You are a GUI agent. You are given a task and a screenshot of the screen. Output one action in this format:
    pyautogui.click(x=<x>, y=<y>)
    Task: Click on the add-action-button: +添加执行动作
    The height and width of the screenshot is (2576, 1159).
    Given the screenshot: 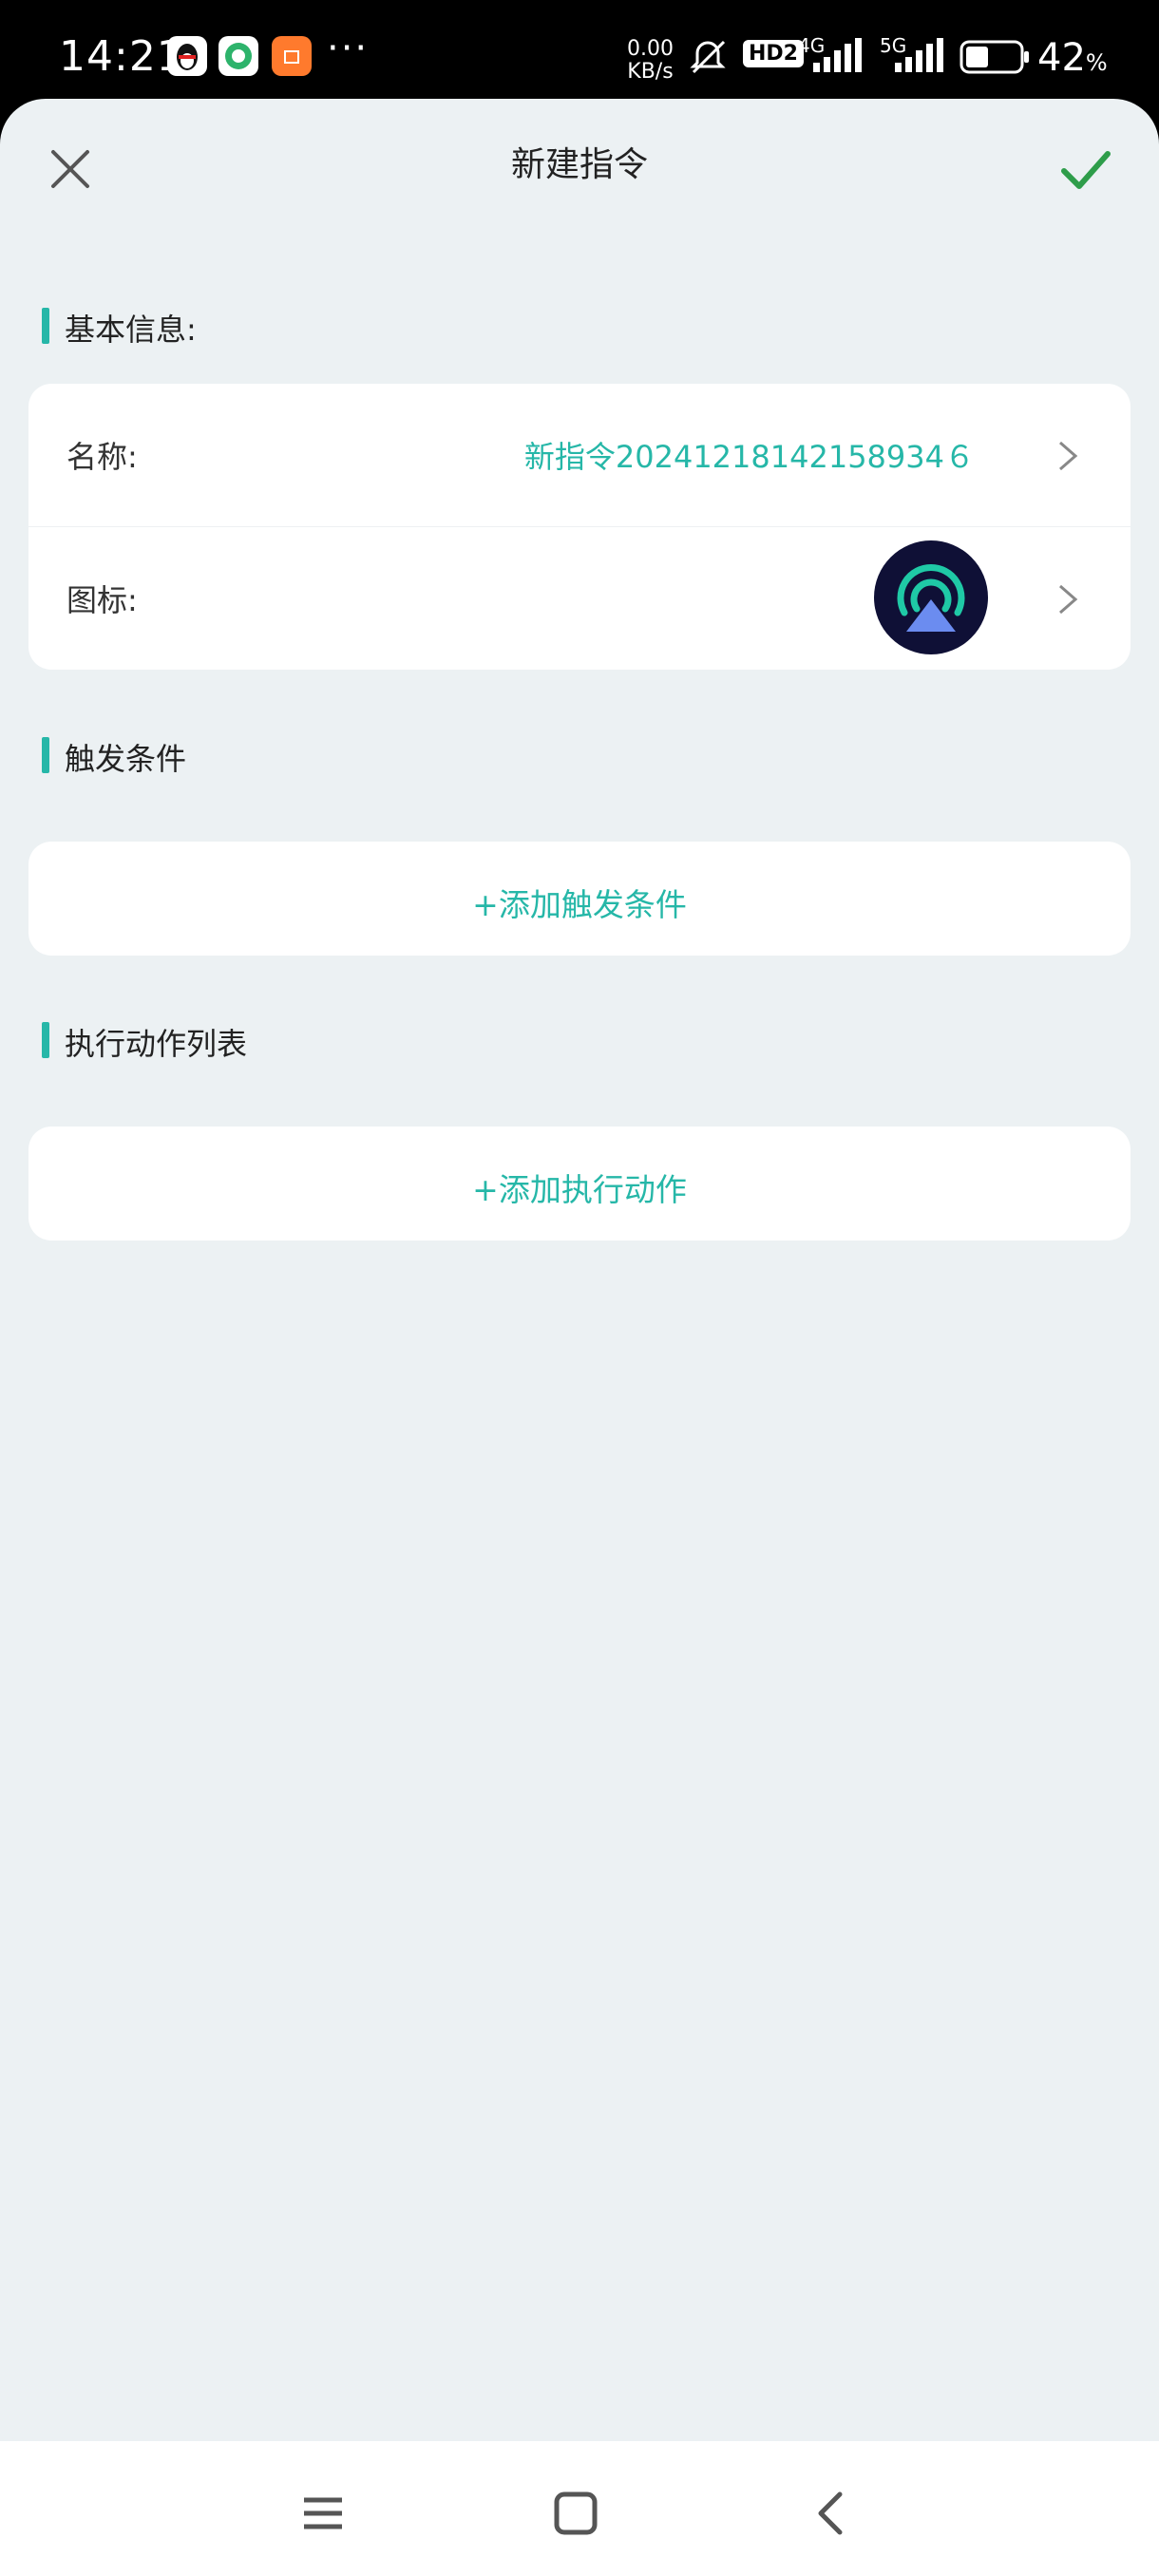 What is the action you would take?
    pyautogui.click(x=579, y=1184)
    